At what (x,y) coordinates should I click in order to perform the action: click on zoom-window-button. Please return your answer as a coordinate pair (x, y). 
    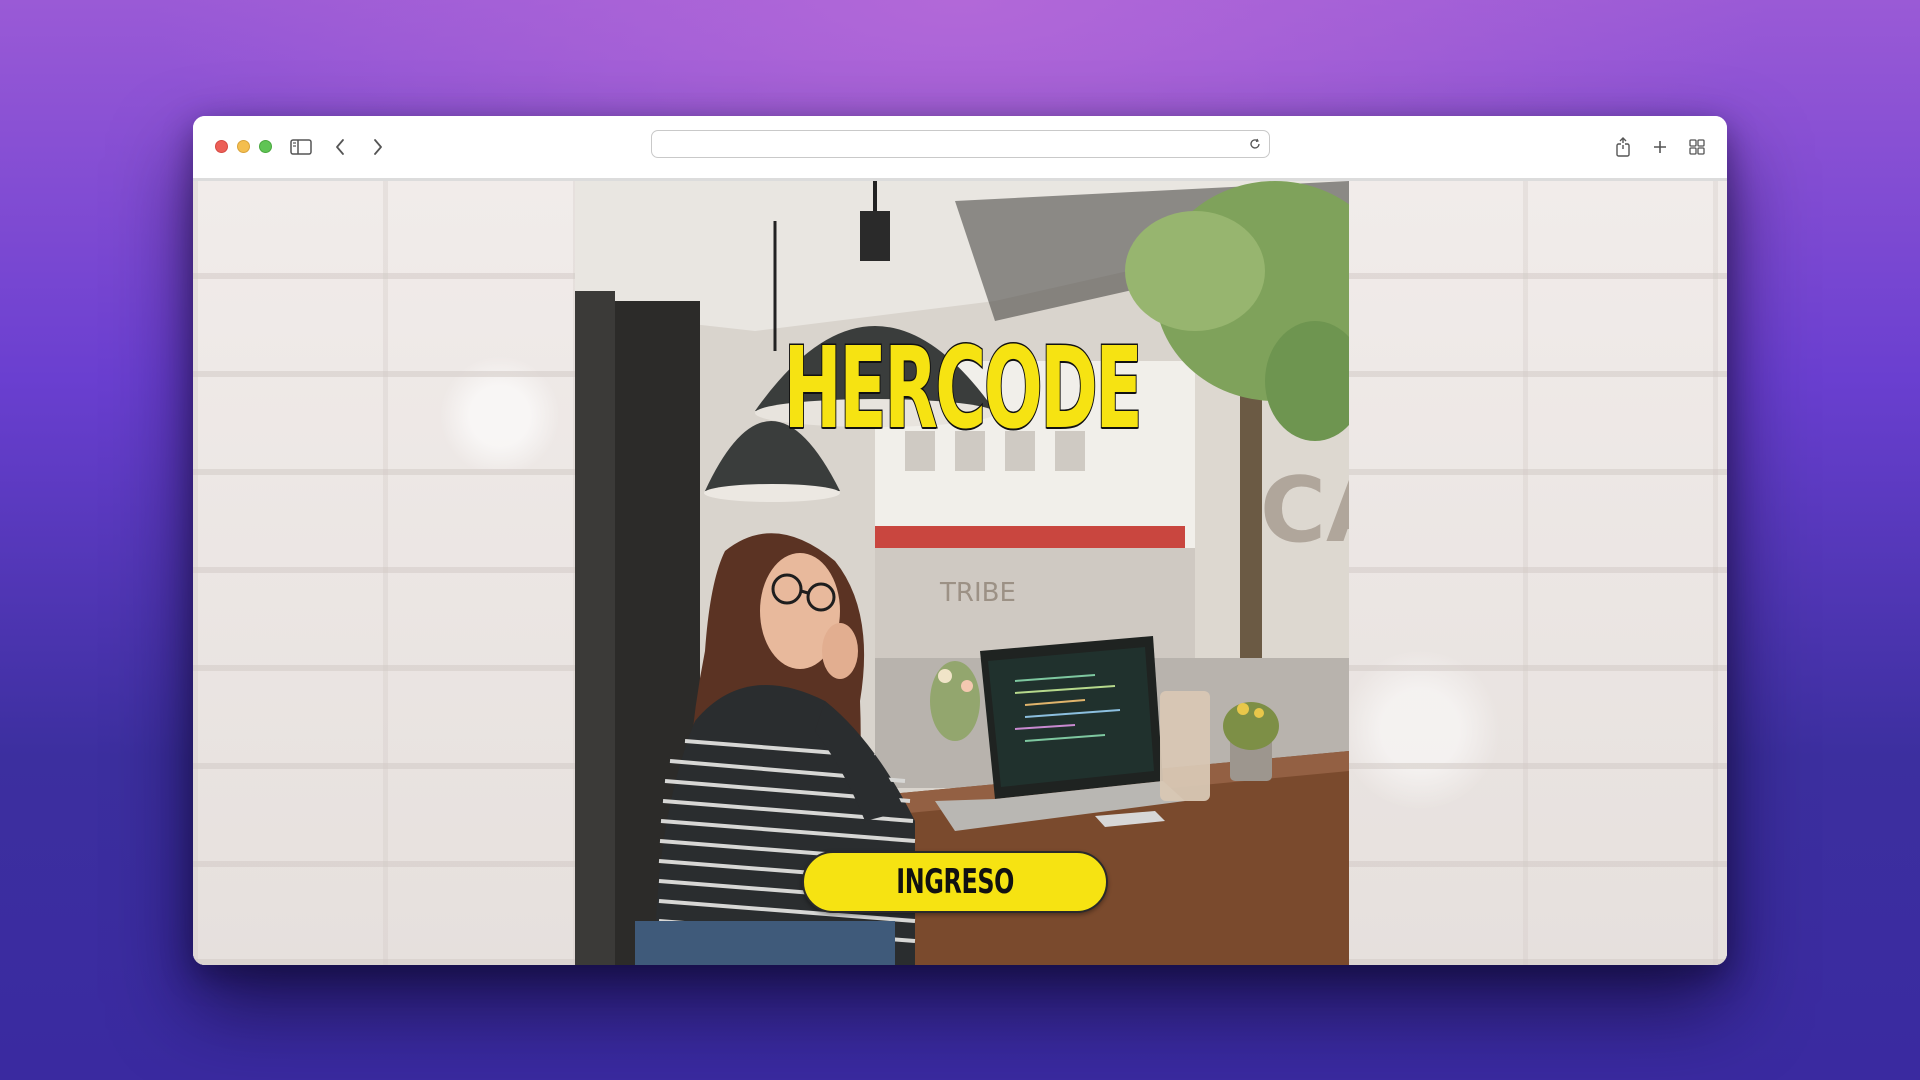
    Looking at the image, I should click on (265, 146).